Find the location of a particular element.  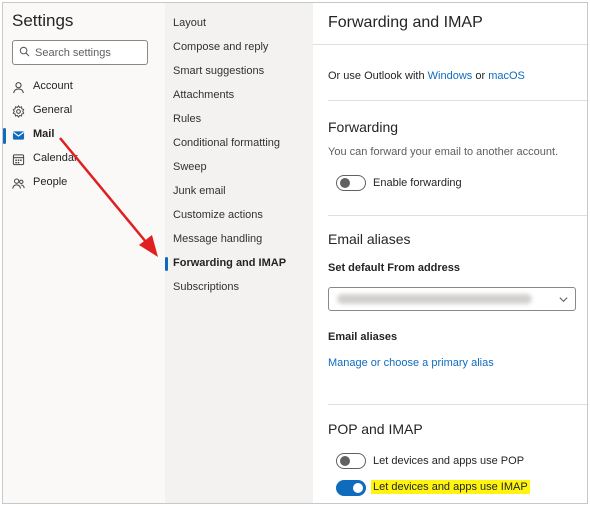

pop-imap-section-title: POP and IMAP is located at coordinates (375, 429).